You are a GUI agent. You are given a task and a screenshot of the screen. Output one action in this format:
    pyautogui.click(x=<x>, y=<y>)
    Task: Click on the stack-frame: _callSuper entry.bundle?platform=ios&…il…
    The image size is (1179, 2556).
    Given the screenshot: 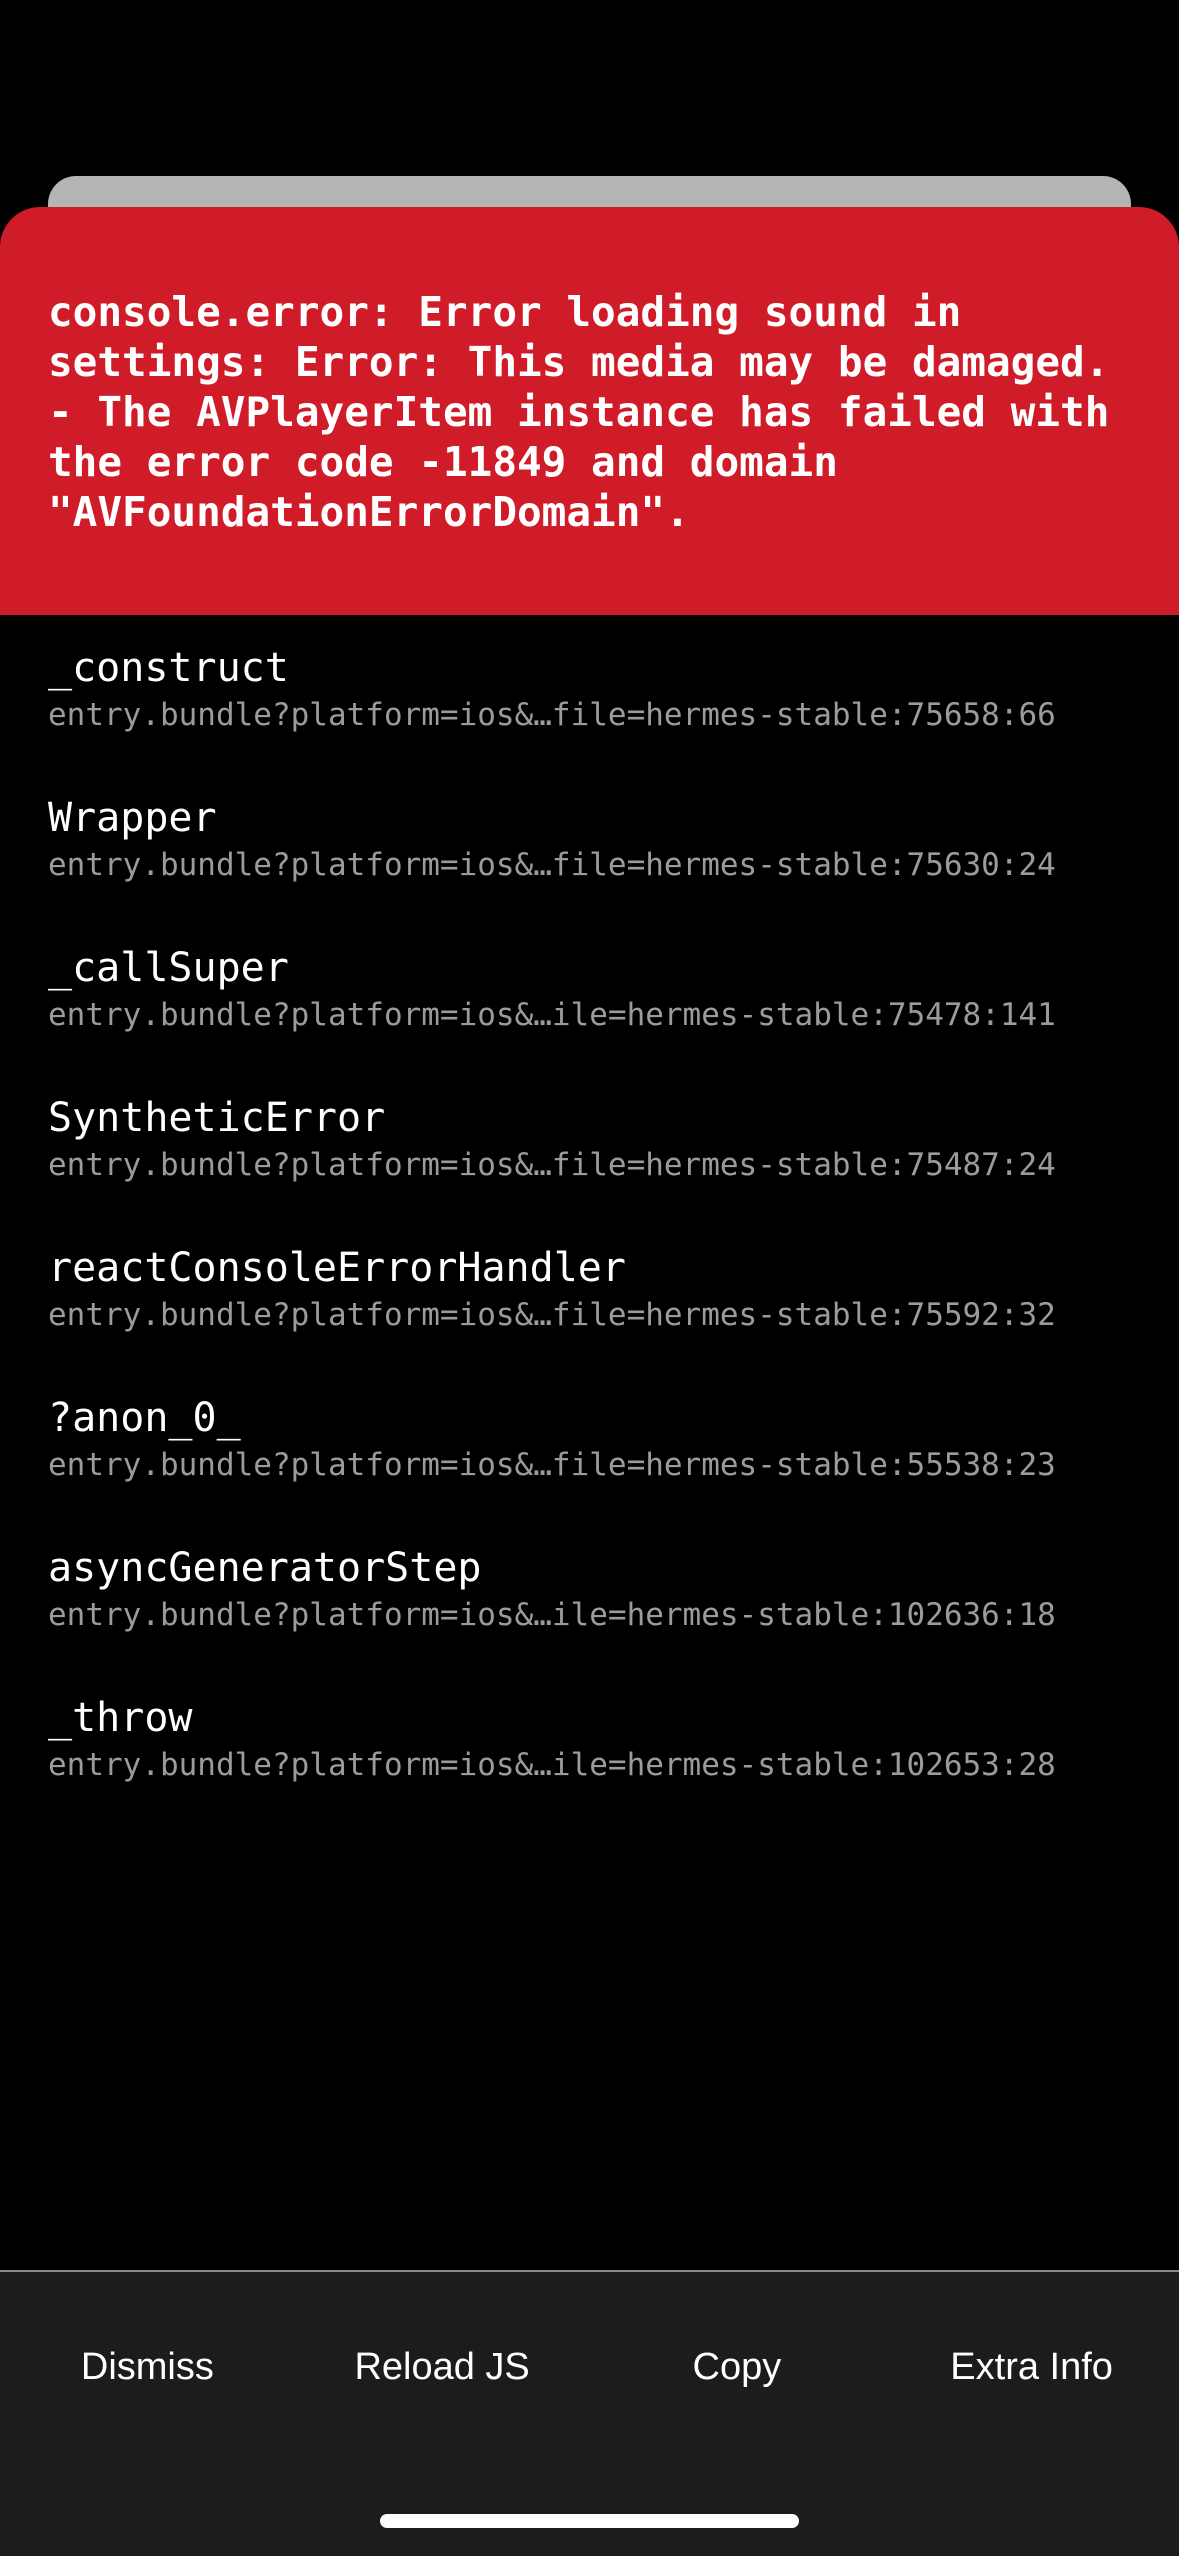 What is the action you would take?
    pyautogui.click(x=589, y=990)
    